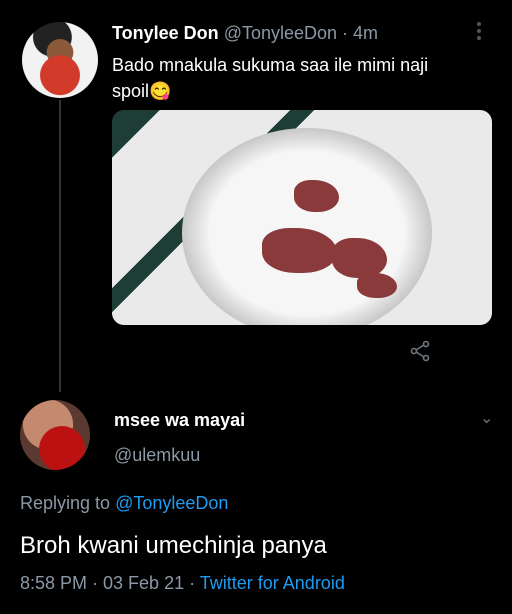  What do you see at coordinates (421, 353) in the screenshot?
I see `share-icon` at bounding box center [421, 353].